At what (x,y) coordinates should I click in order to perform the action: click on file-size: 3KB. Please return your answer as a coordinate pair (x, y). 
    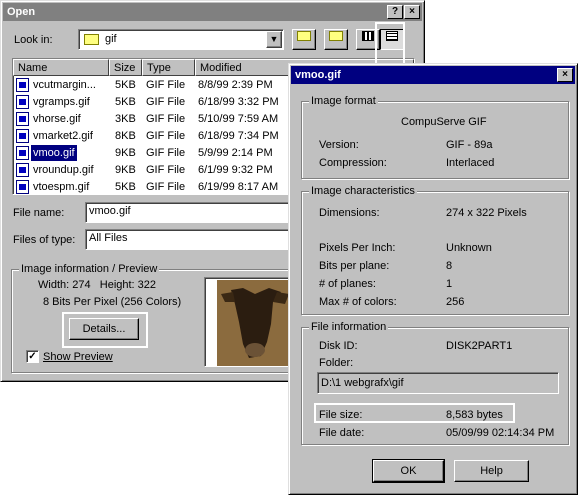
    Looking at the image, I should click on (125, 119).